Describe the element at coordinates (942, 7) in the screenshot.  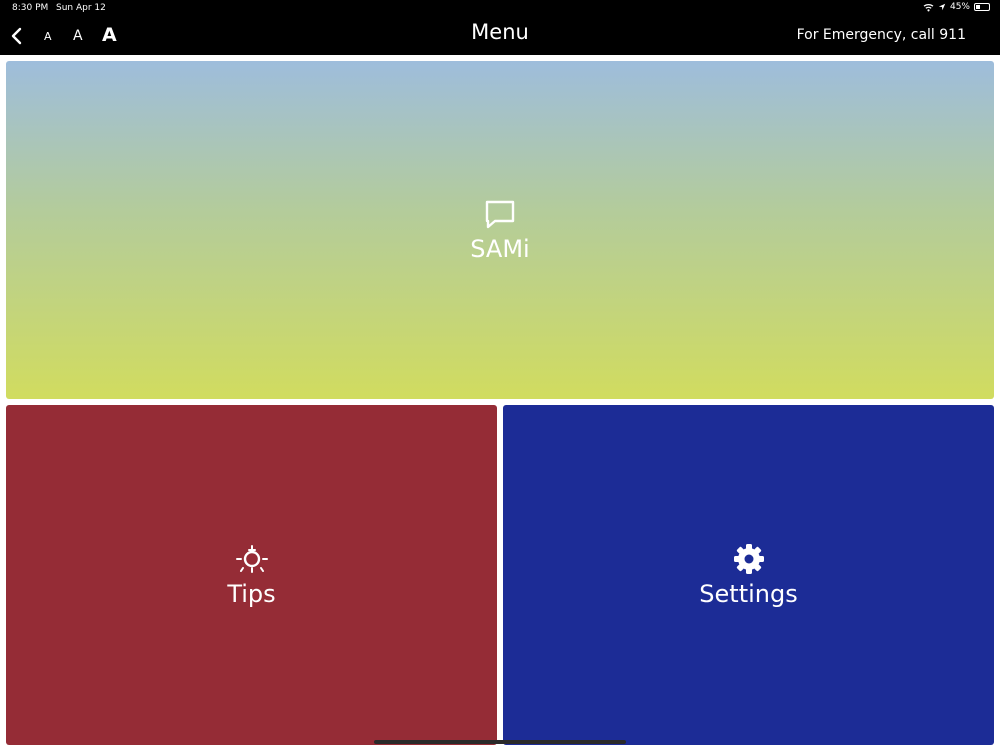
I see `location-arrow-icon` at that location.